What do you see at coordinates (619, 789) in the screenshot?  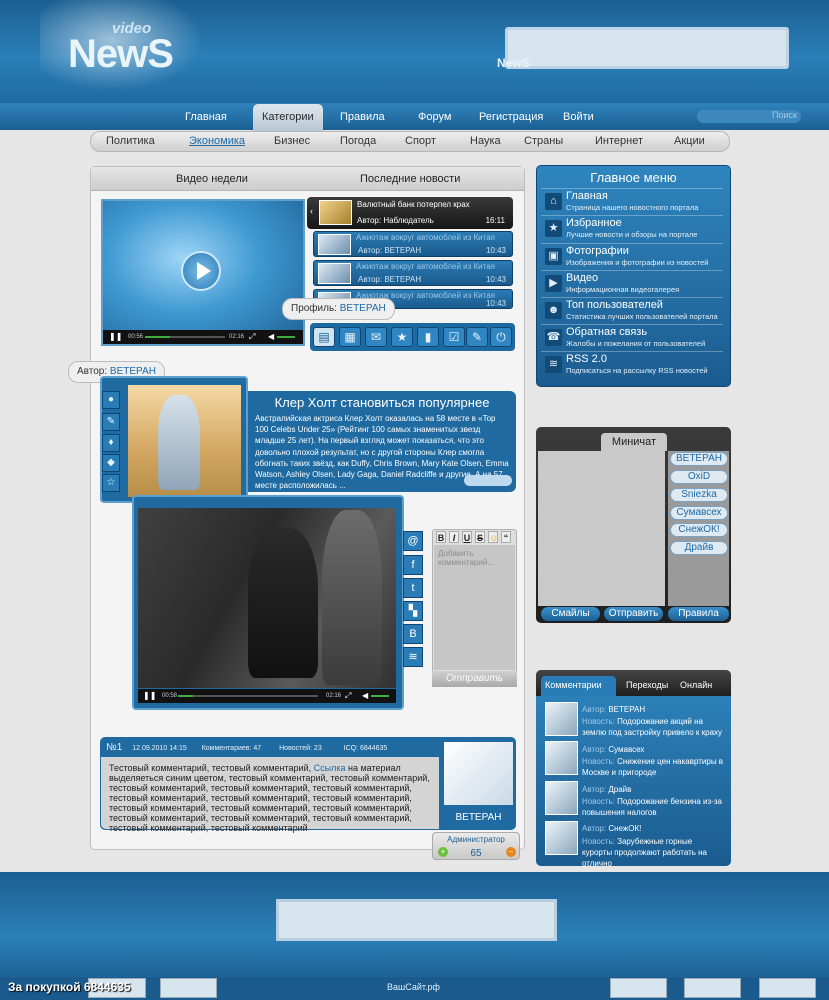 I see `author-name: Драйв` at bounding box center [619, 789].